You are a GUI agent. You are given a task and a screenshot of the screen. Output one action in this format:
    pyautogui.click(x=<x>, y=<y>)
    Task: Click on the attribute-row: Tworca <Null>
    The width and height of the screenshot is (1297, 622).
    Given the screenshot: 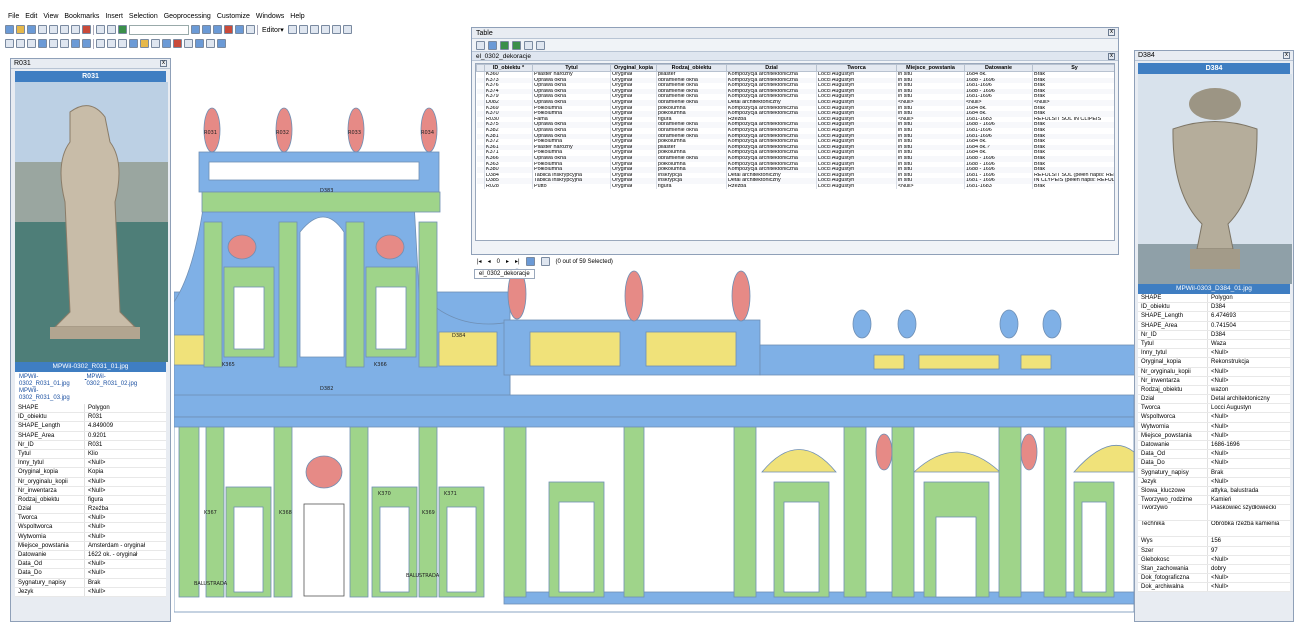 What is the action you would take?
    pyautogui.click(x=90, y=519)
    